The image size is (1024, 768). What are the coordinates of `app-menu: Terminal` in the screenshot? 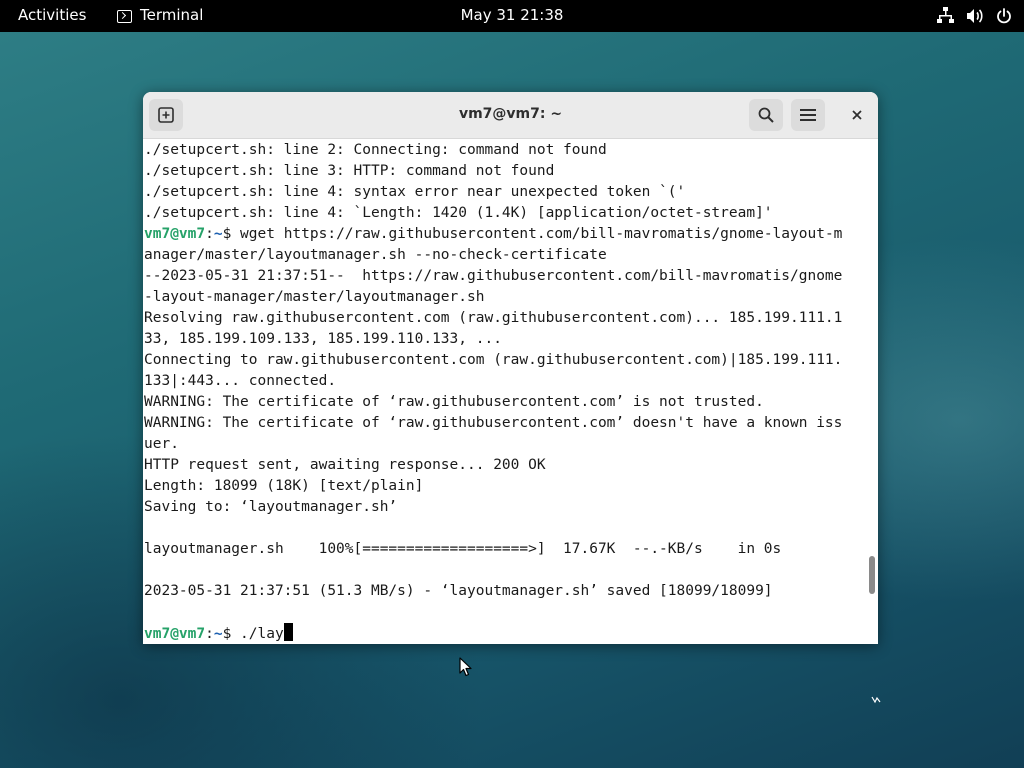 It's located at (160, 15).